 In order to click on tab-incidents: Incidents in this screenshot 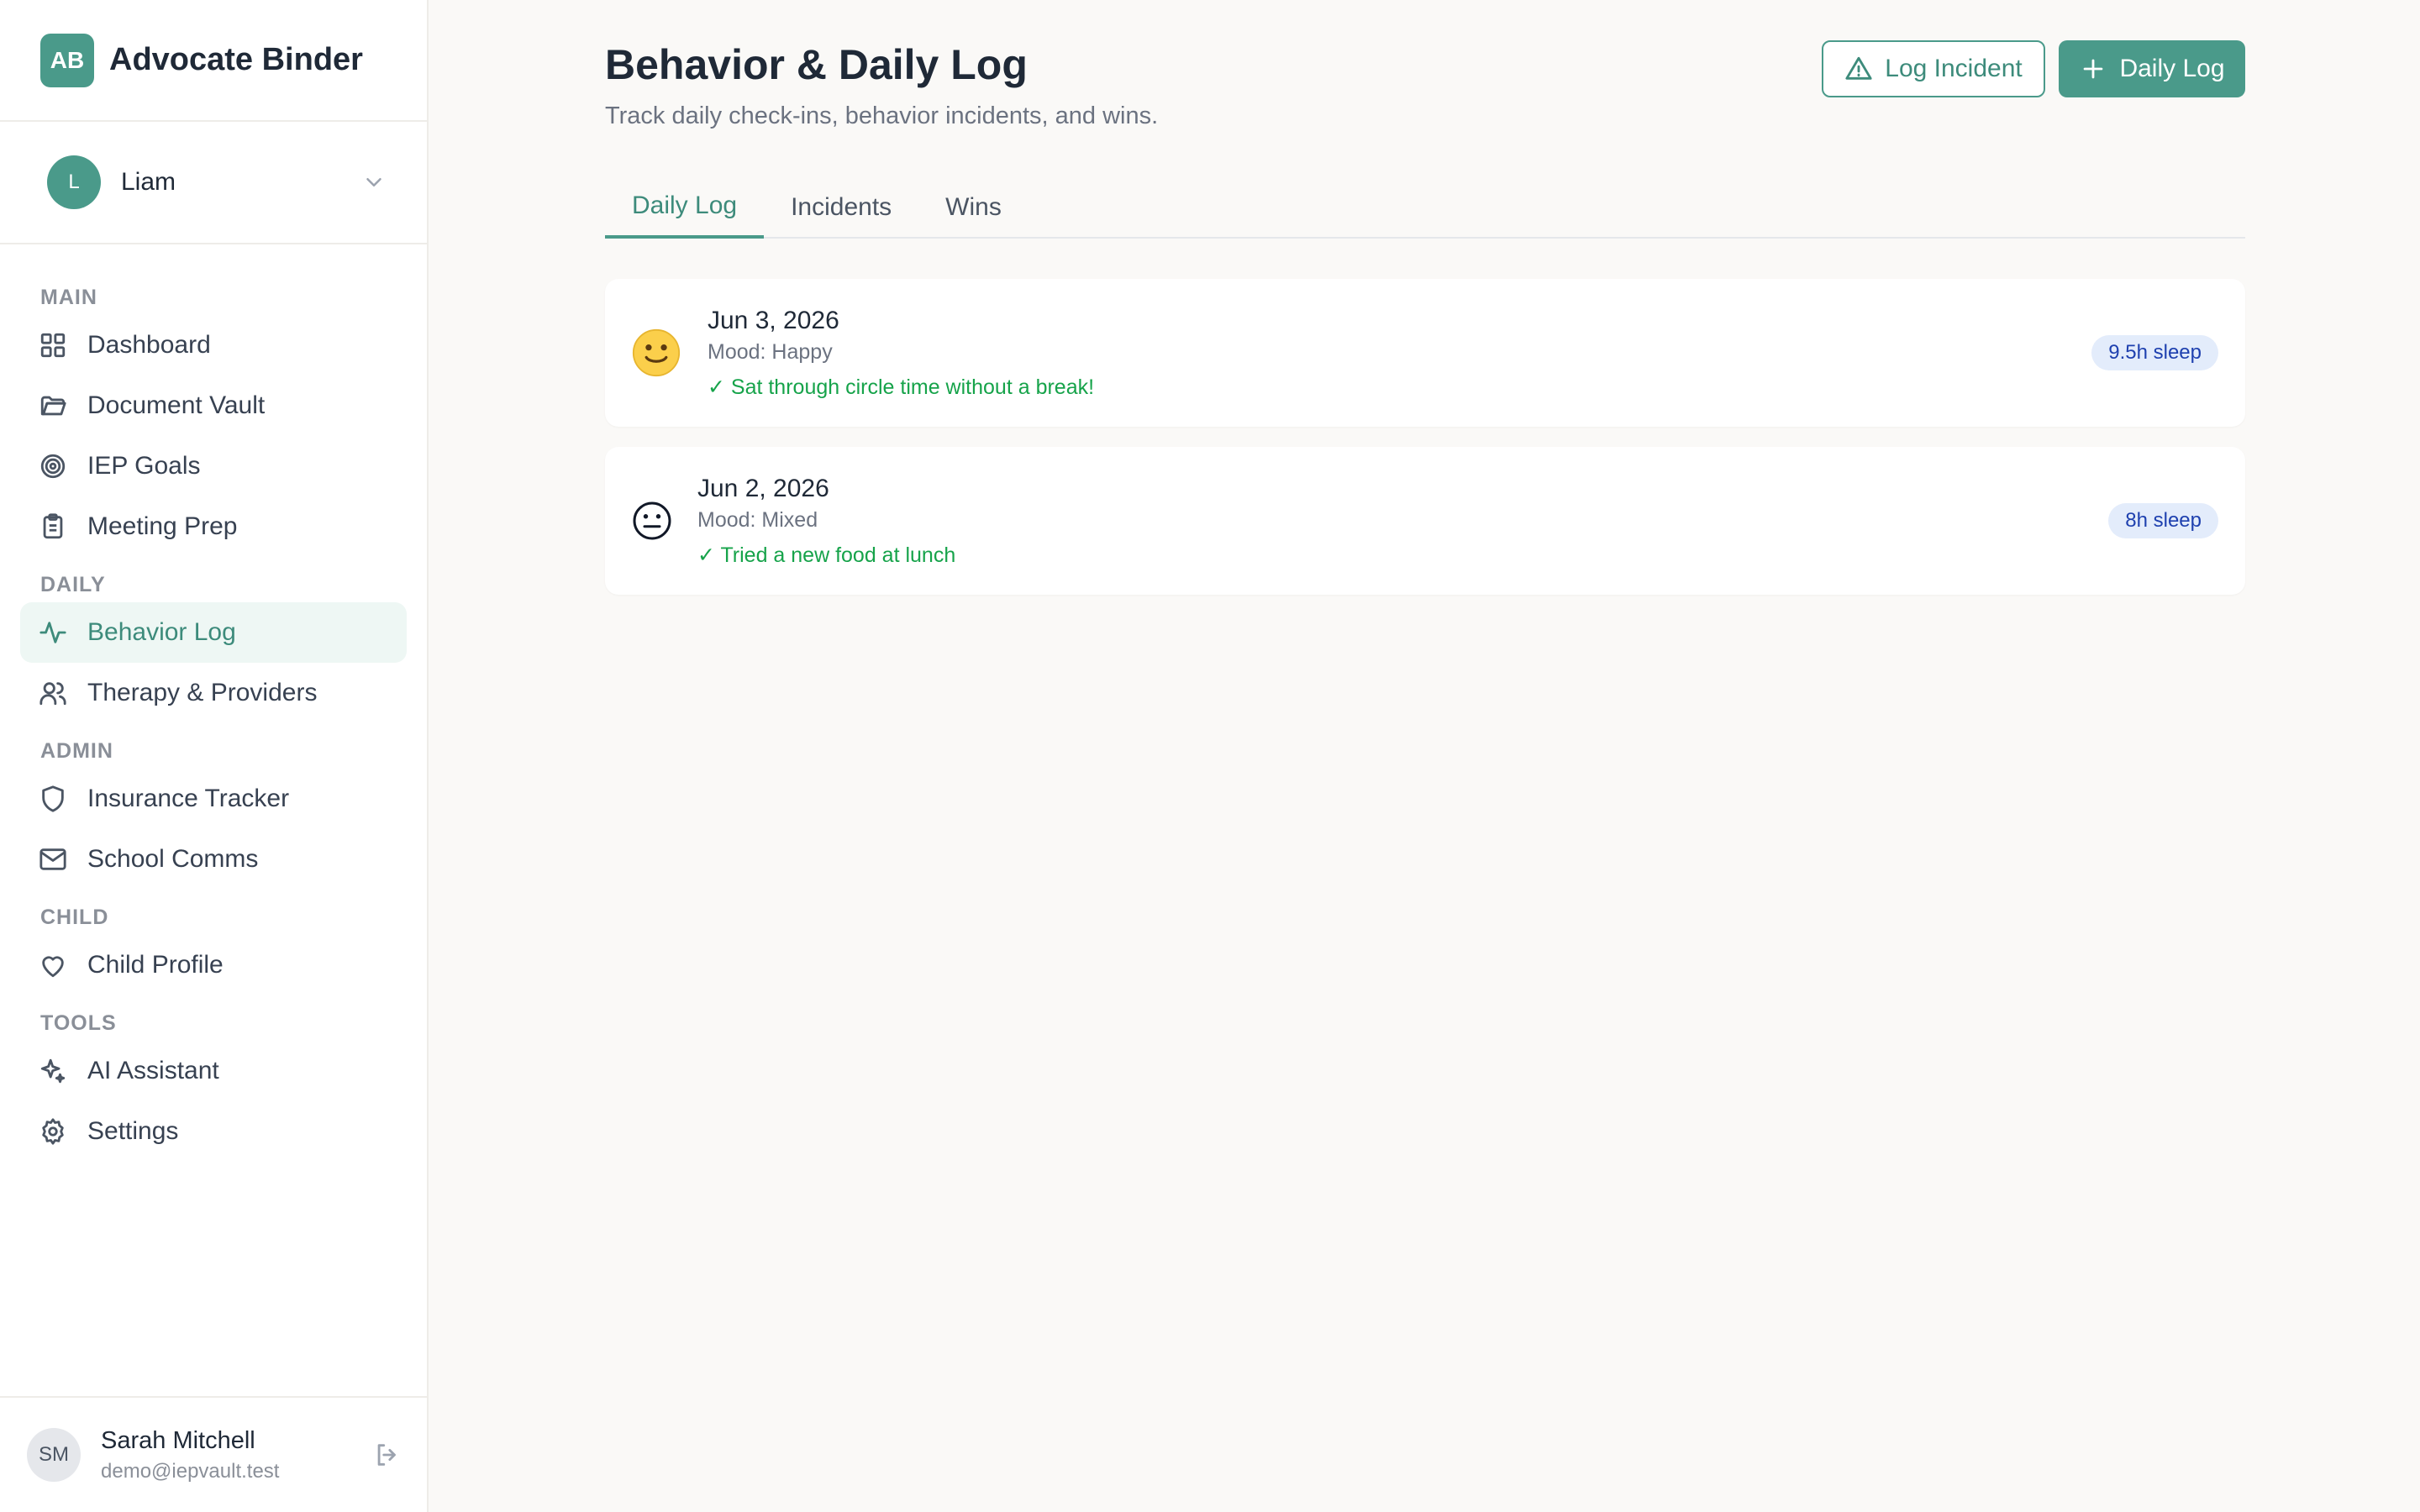, I will do `click(841, 207)`.